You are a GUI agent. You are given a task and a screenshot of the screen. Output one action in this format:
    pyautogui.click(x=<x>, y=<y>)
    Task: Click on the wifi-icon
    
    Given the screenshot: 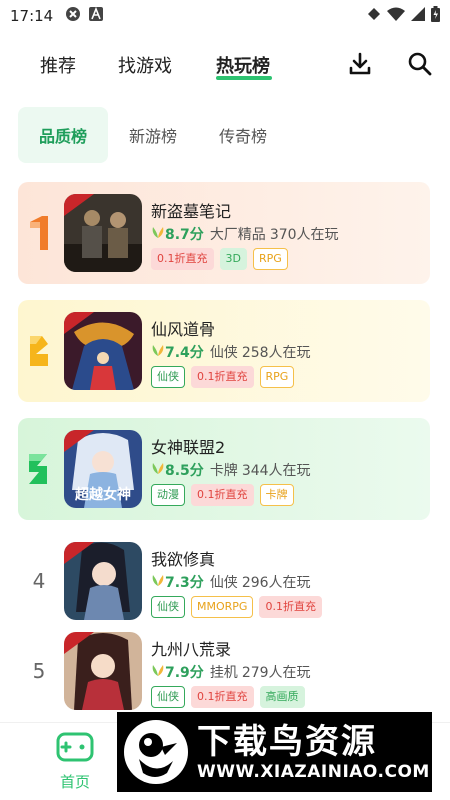 What is the action you would take?
    pyautogui.click(x=396, y=16)
    